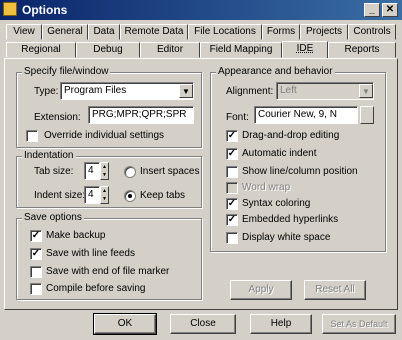  What do you see at coordinates (225, 32) in the screenshot?
I see `tab-file-locations: File Locations` at bounding box center [225, 32].